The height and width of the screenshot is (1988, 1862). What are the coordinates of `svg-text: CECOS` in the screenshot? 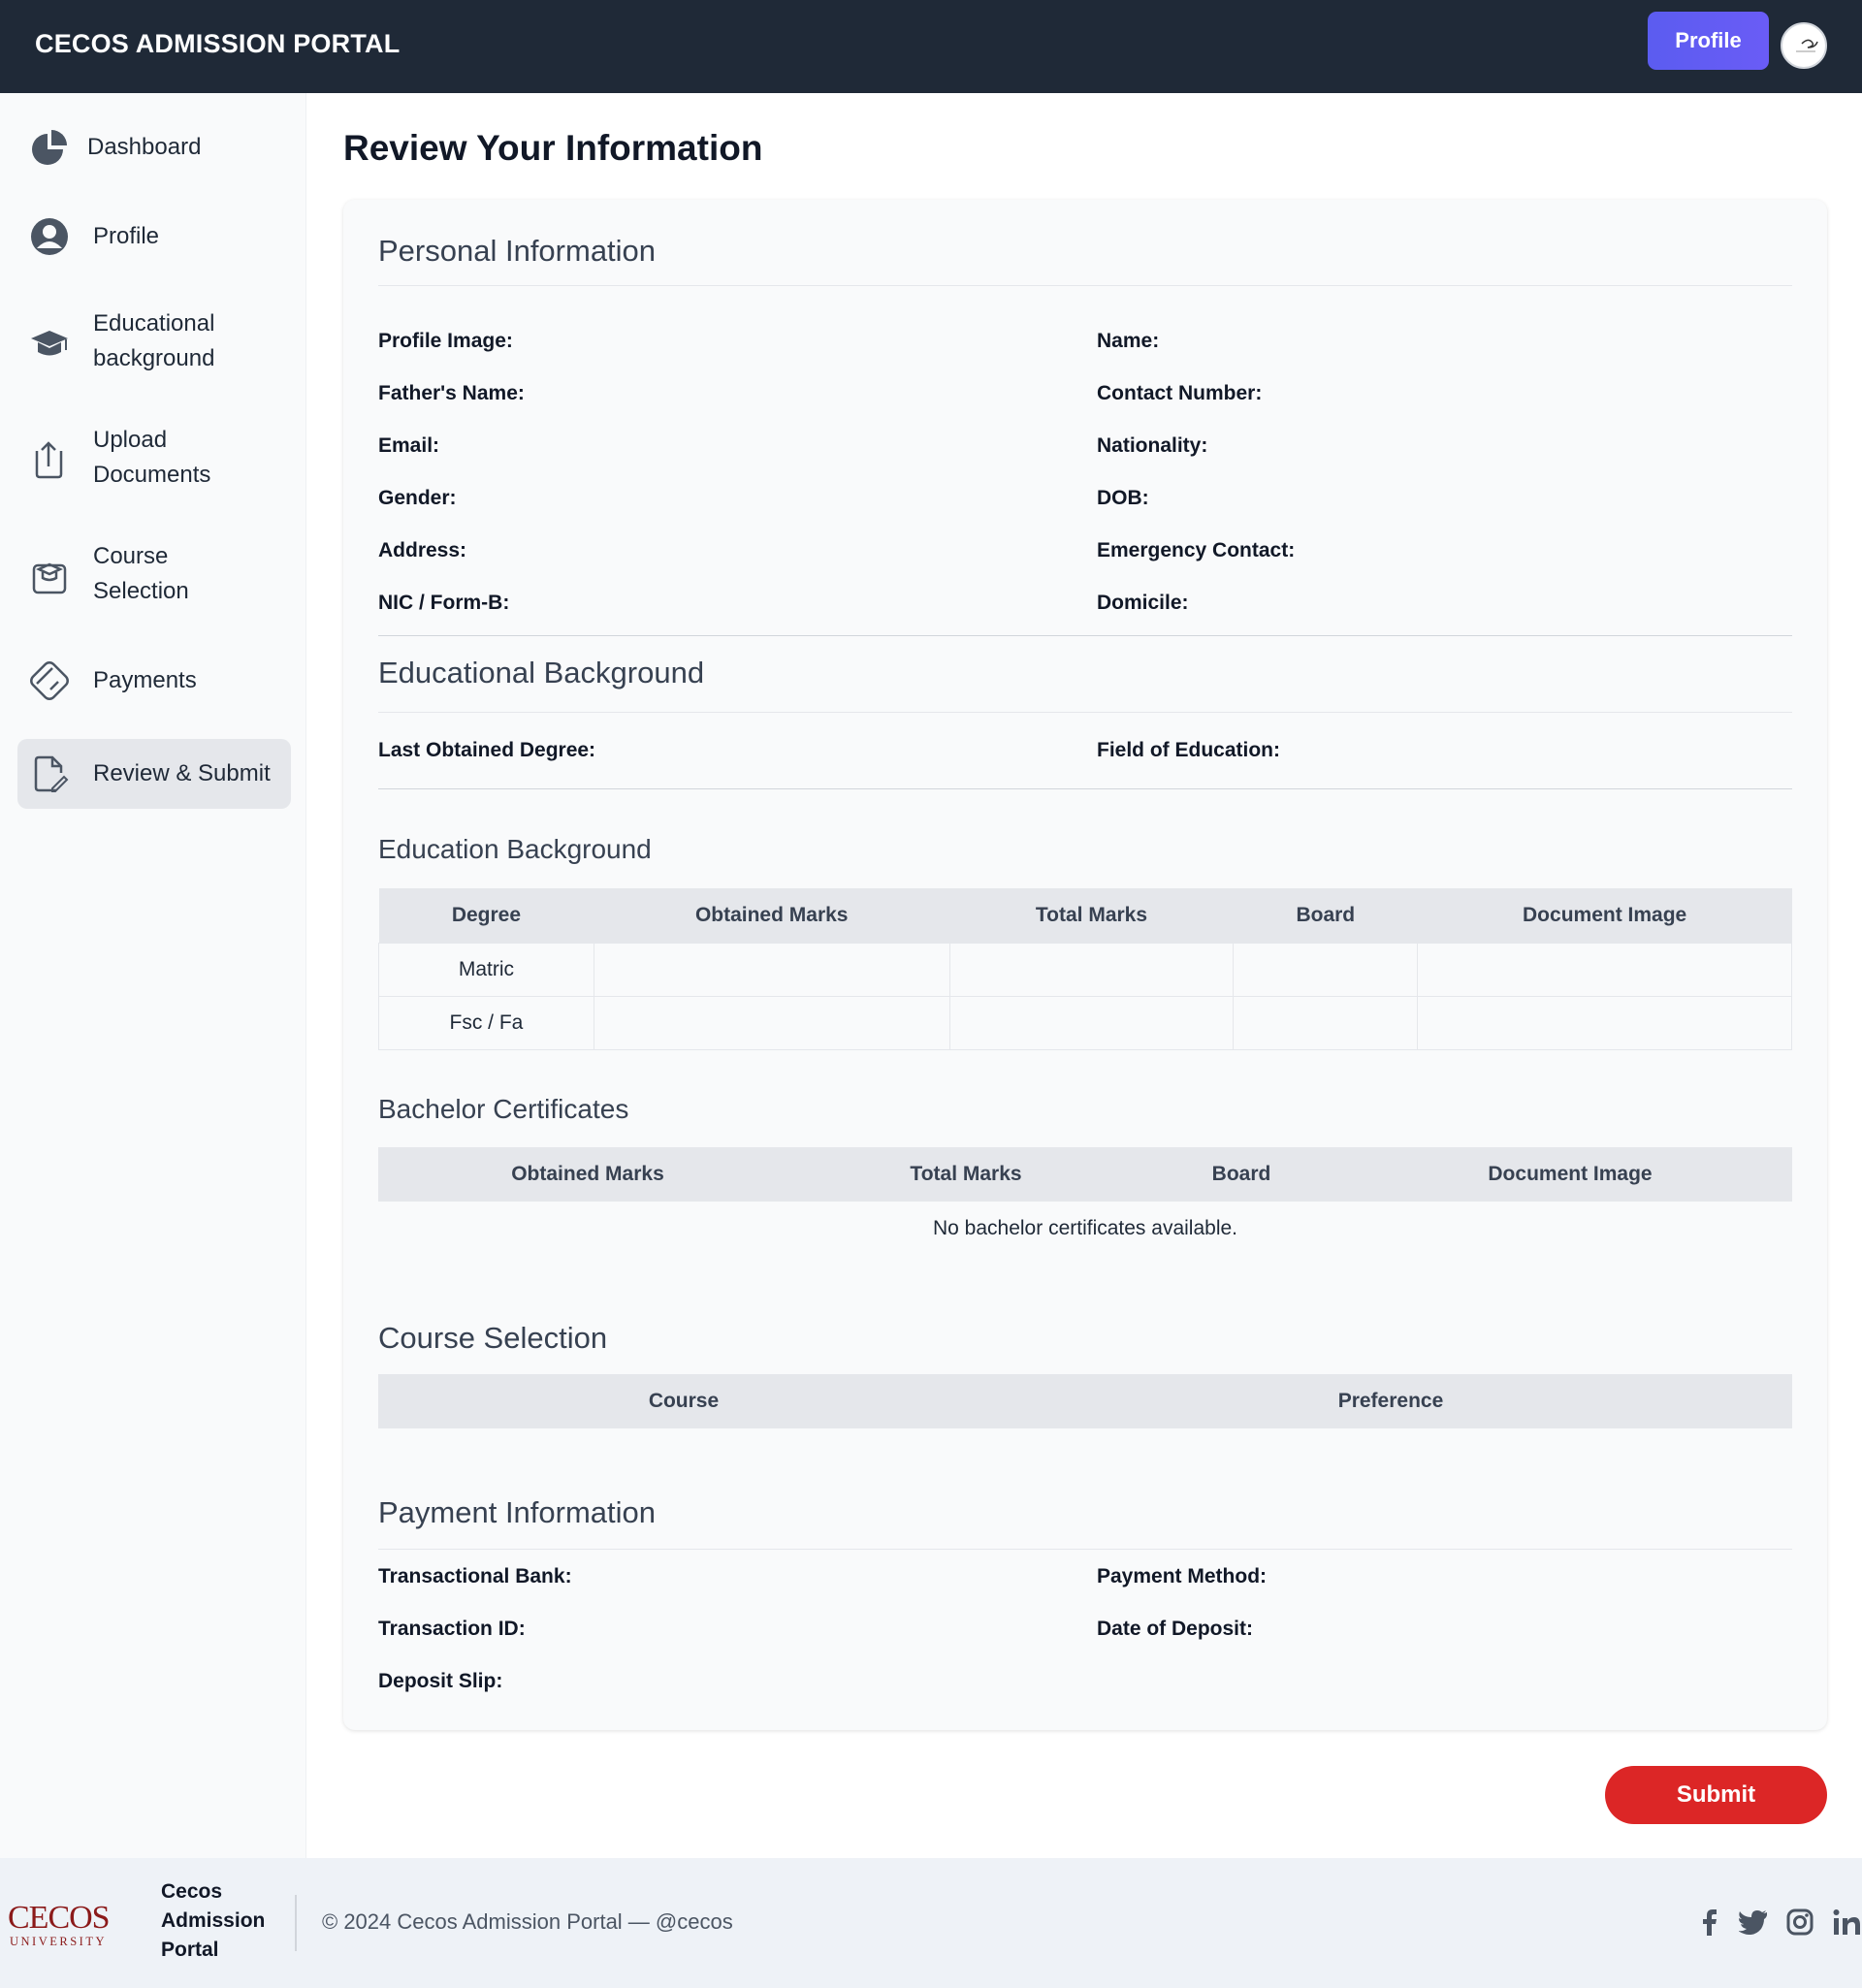 It's located at (59, 1918).